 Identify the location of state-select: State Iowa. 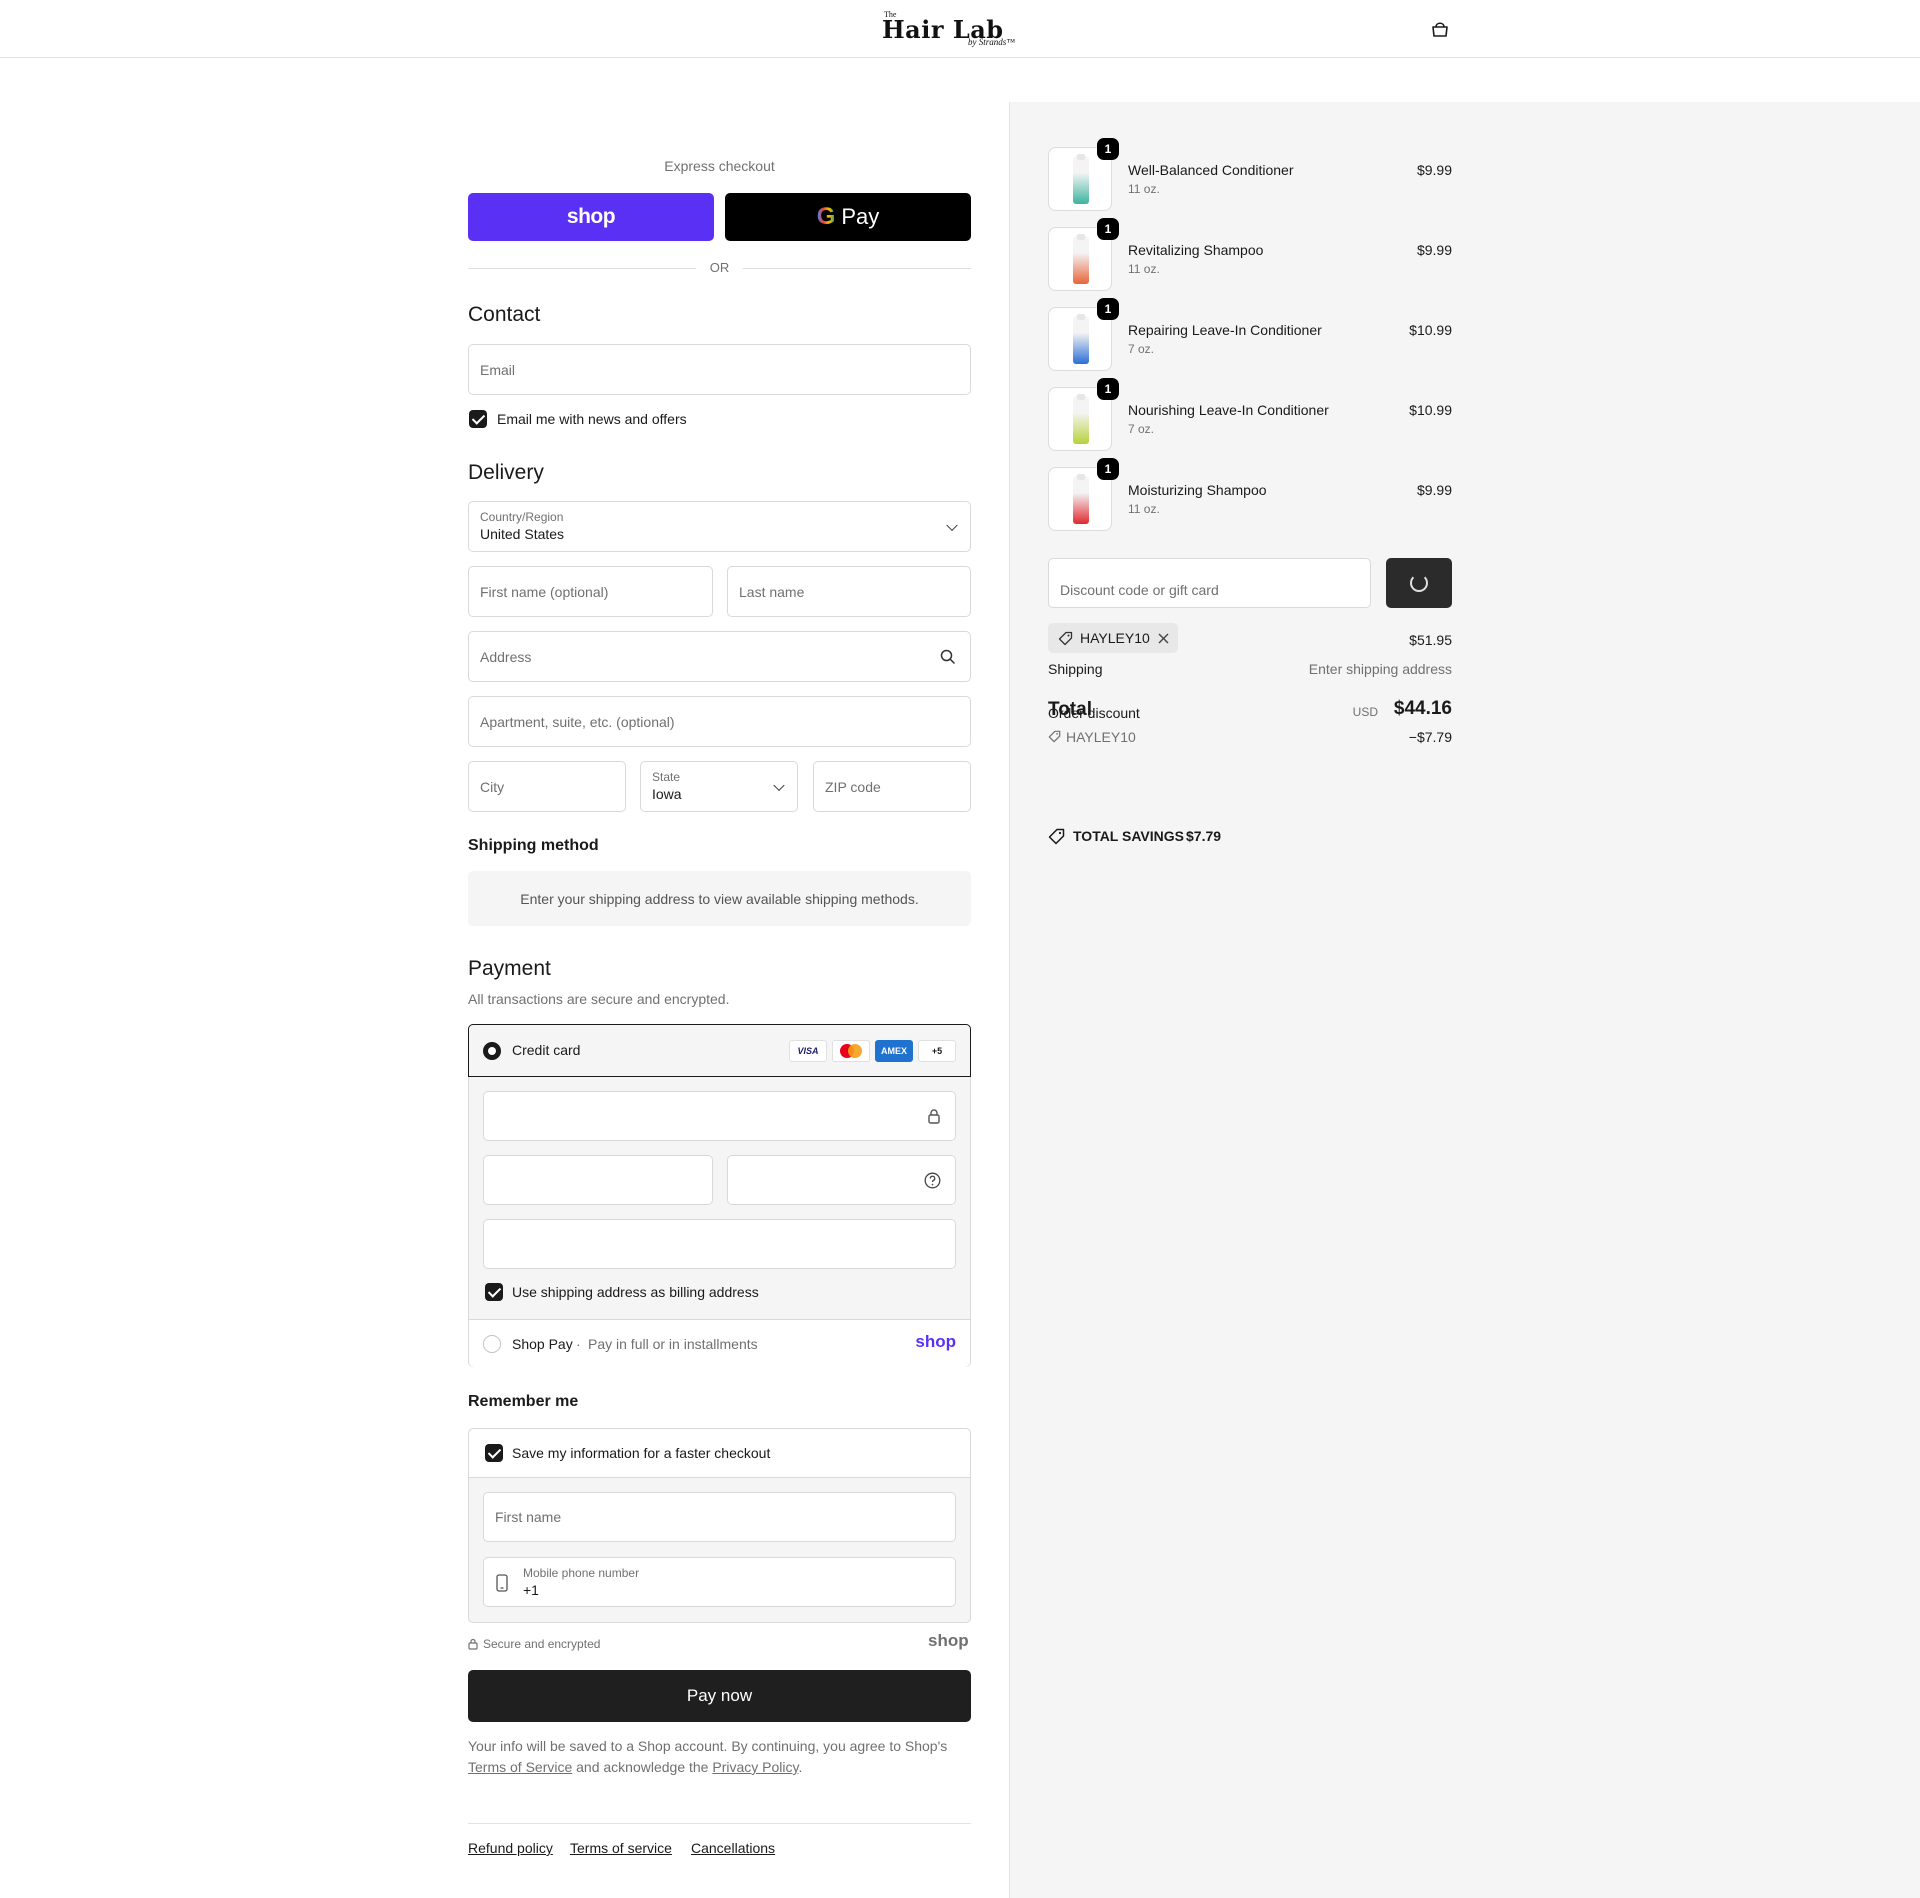
(719, 786).